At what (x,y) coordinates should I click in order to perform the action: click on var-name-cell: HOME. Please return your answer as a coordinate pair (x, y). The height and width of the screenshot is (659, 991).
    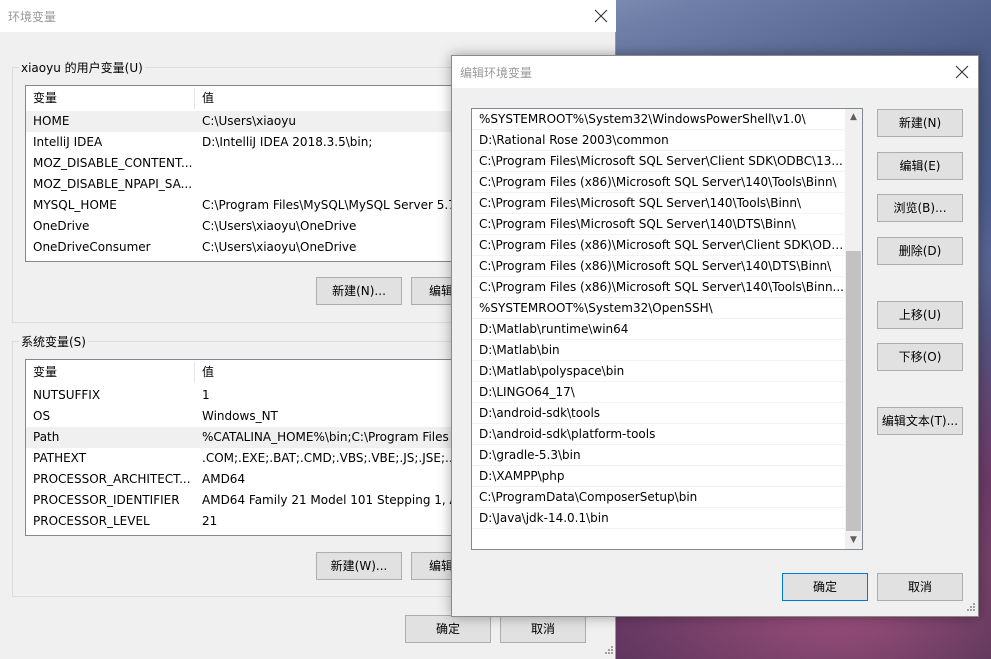
    Looking at the image, I should click on (51, 121).